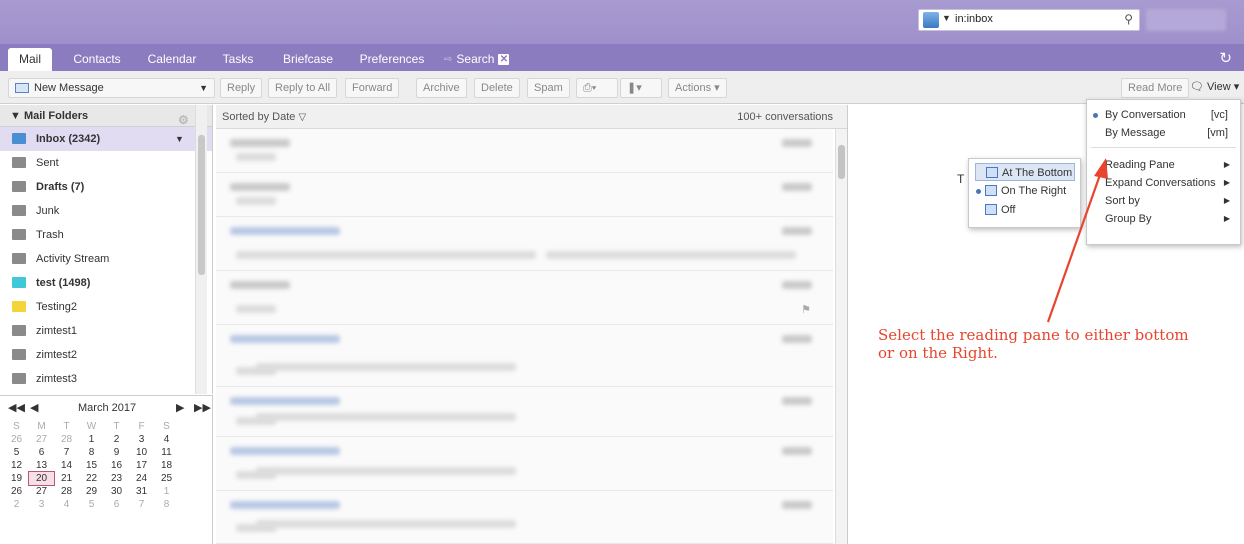  I want to click on mail-search-type-icon, so click(931, 20).